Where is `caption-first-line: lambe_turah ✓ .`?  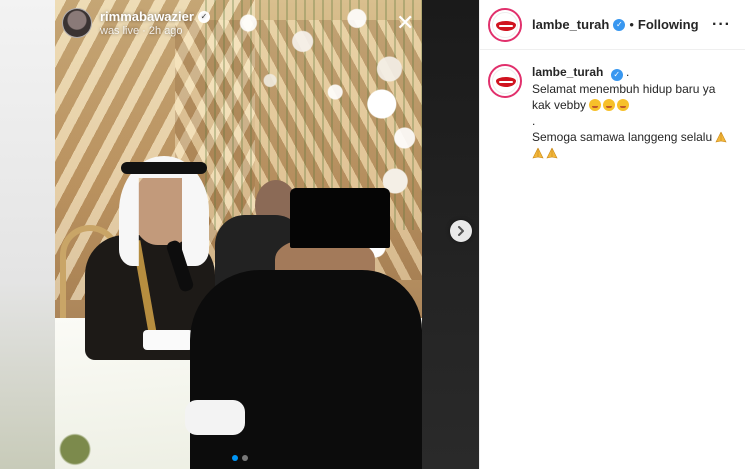
caption-first-line: lambe_turah ✓ . is located at coordinates (631, 72).